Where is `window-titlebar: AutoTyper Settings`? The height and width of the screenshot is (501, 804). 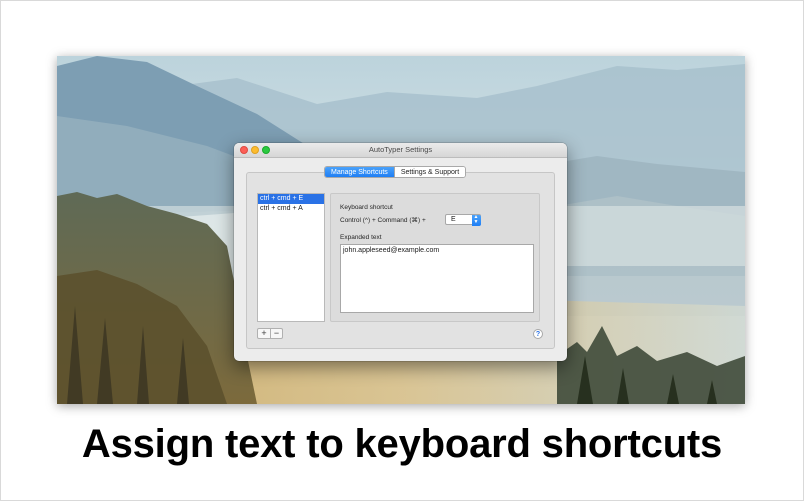 window-titlebar: AutoTyper Settings is located at coordinates (400, 150).